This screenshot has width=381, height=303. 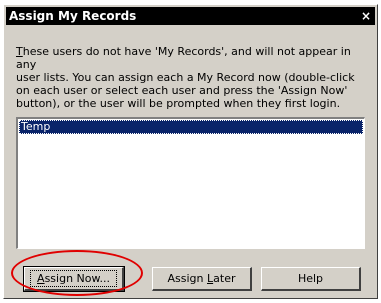 What do you see at coordinates (191, 127) in the screenshot?
I see `list-item: Temp` at bounding box center [191, 127].